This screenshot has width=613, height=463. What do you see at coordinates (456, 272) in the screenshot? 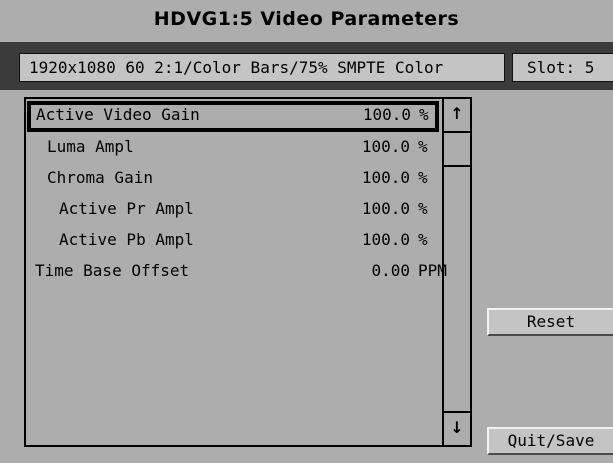
I see `scrollbar: ↑ ↓` at bounding box center [456, 272].